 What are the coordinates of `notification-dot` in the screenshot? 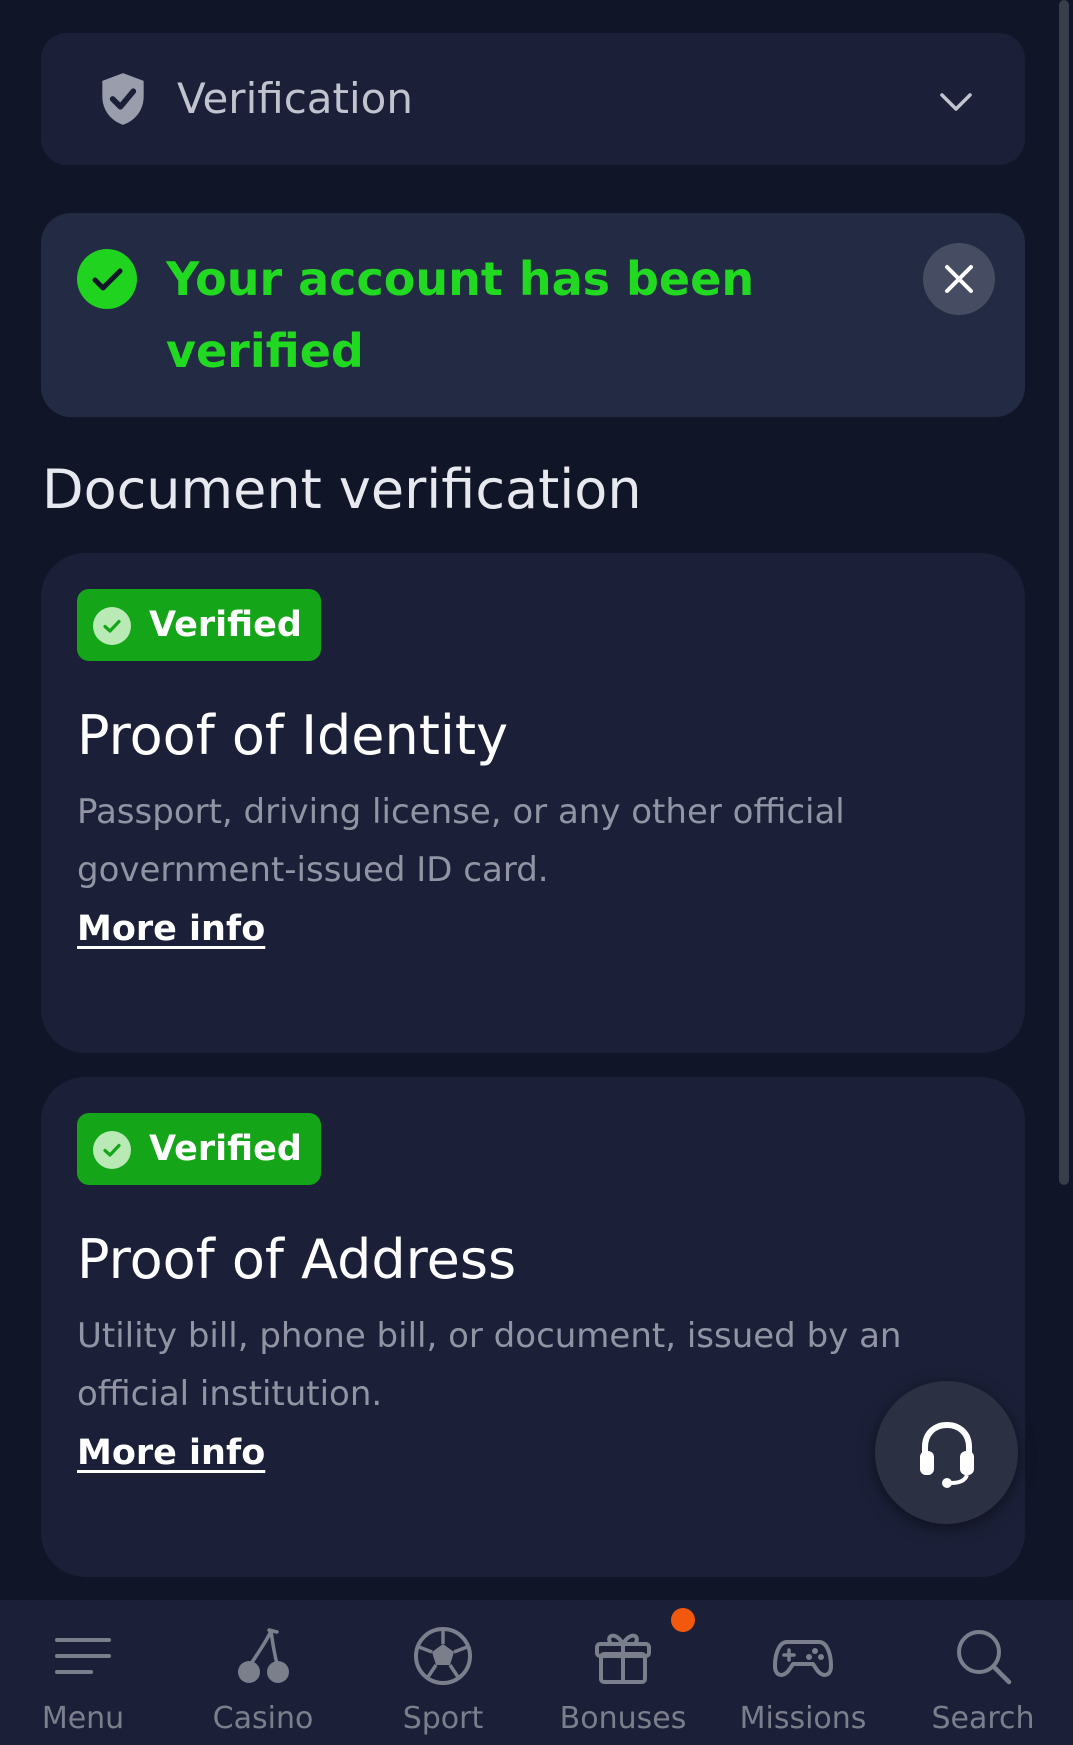 It's located at (683, 1620).